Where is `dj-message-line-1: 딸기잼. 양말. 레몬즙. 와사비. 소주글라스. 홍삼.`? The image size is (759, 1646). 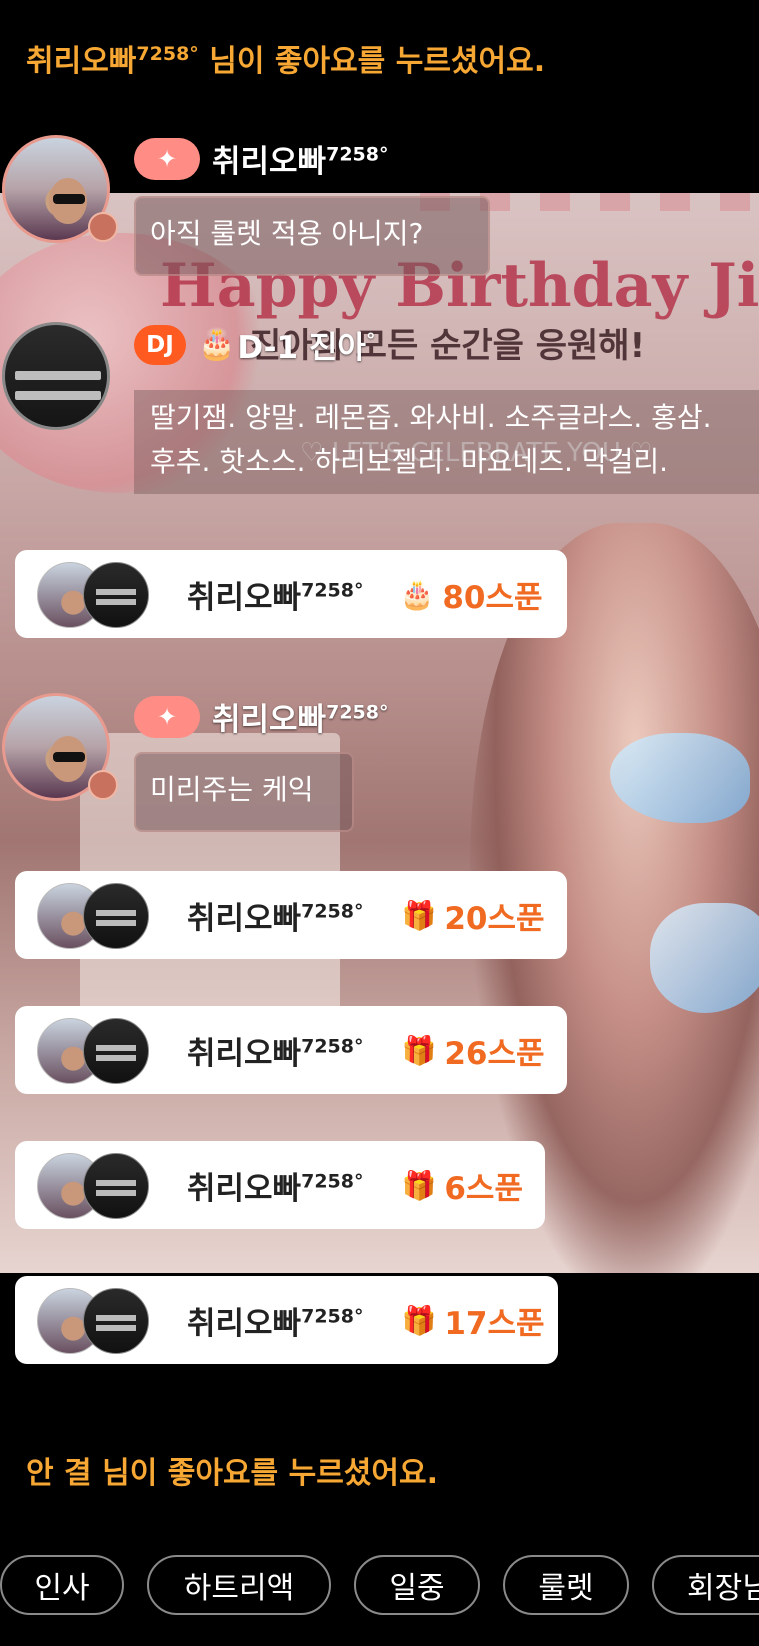
dj-message-line-1: 딸기잼. 양말. 레몬즙. 와사비. 소주글라스. 홍삼. is located at coordinates (431, 417).